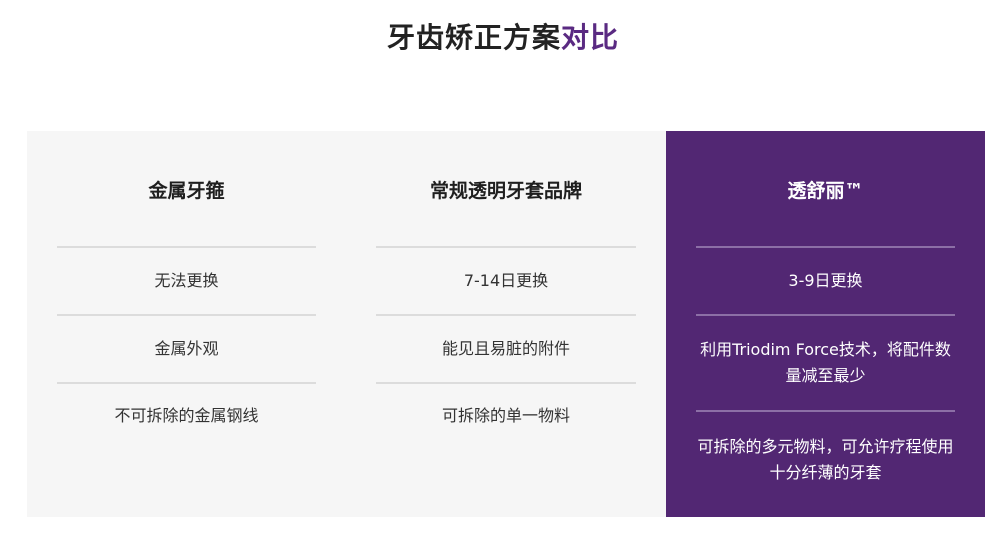  What do you see at coordinates (825, 280) in the screenshot?
I see `cell-invisalign-replacement: 3-9日更换` at bounding box center [825, 280].